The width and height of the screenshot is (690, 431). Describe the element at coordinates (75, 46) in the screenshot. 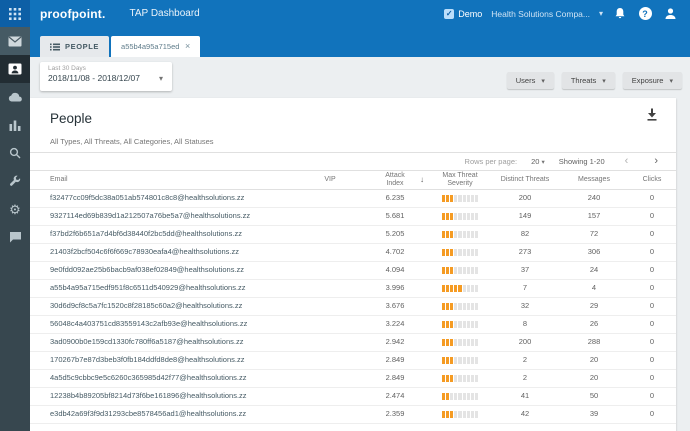

I see `tab-people: PEOPLE` at that location.